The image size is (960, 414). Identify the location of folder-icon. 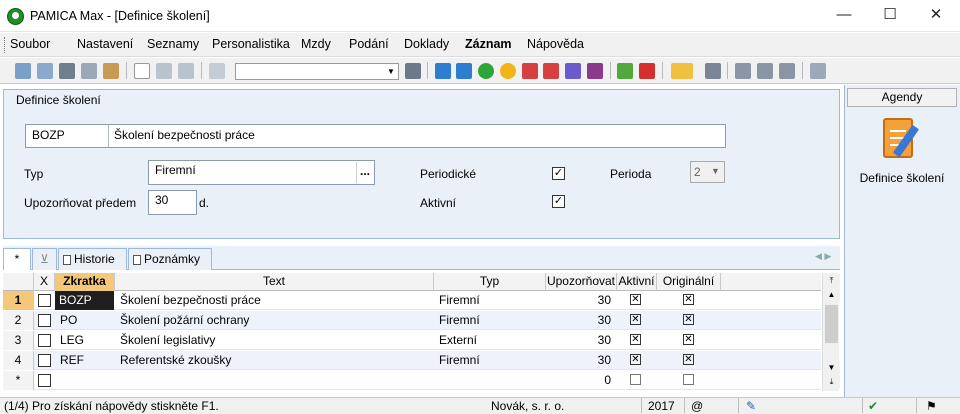
(682, 71).